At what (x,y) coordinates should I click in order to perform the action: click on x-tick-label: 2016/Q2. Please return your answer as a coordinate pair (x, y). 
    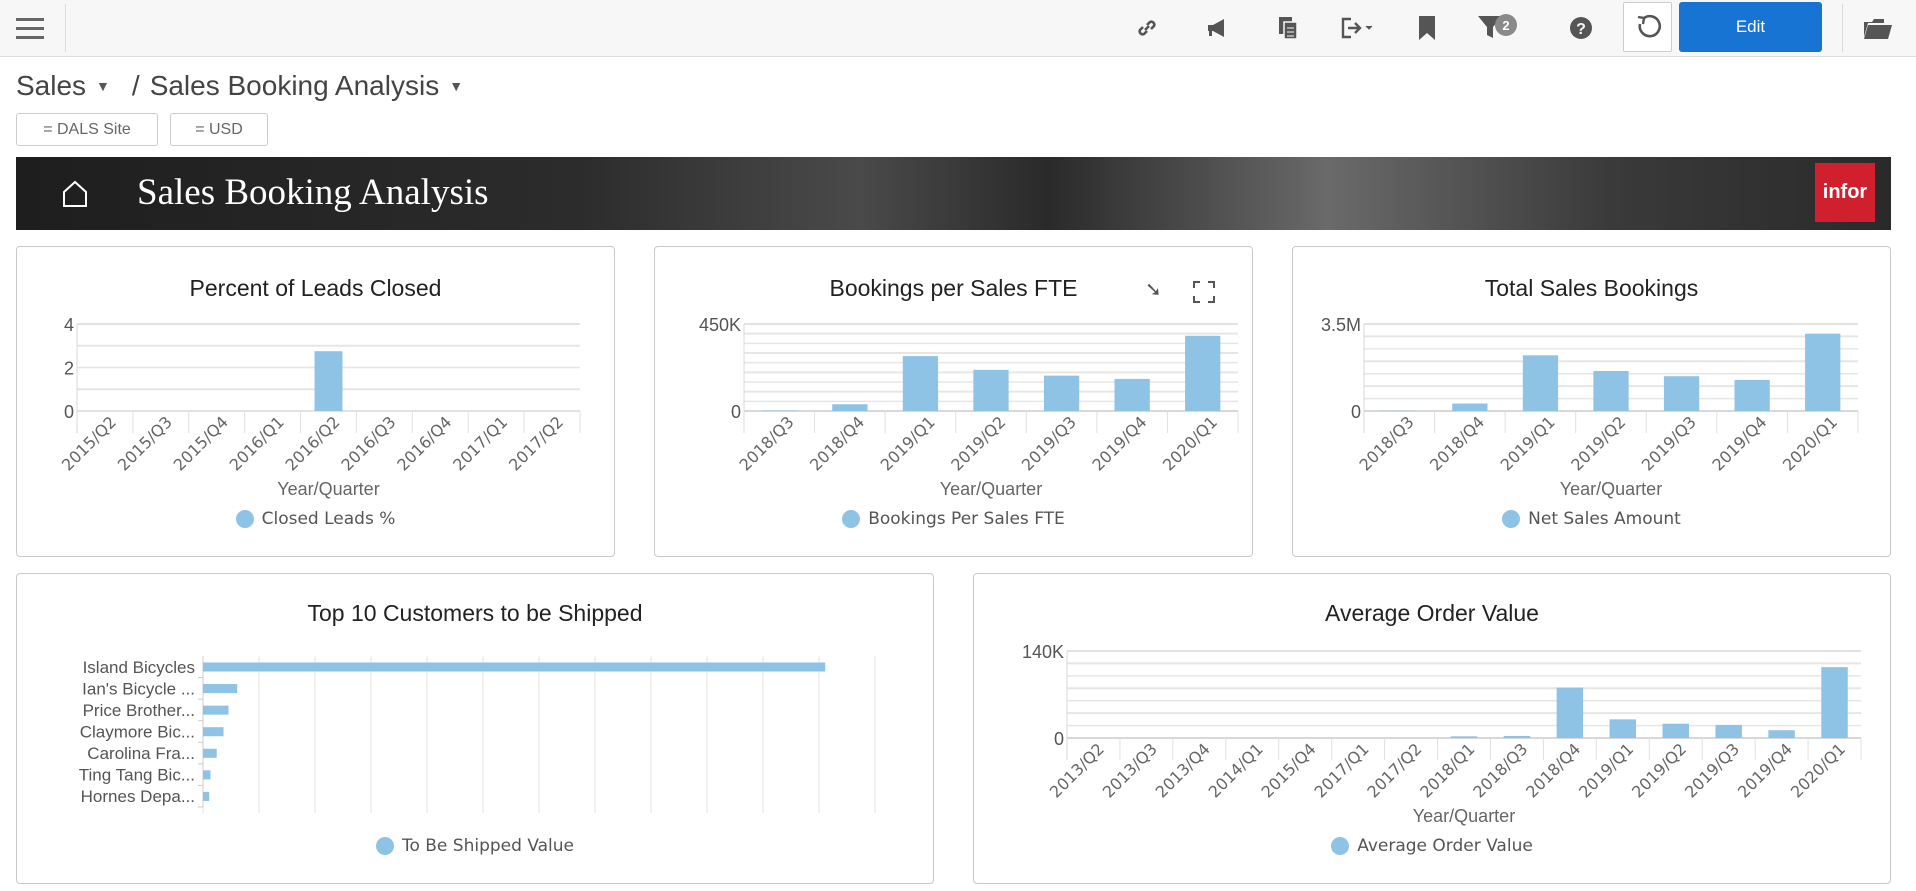
    Looking at the image, I should click on (312, 443).